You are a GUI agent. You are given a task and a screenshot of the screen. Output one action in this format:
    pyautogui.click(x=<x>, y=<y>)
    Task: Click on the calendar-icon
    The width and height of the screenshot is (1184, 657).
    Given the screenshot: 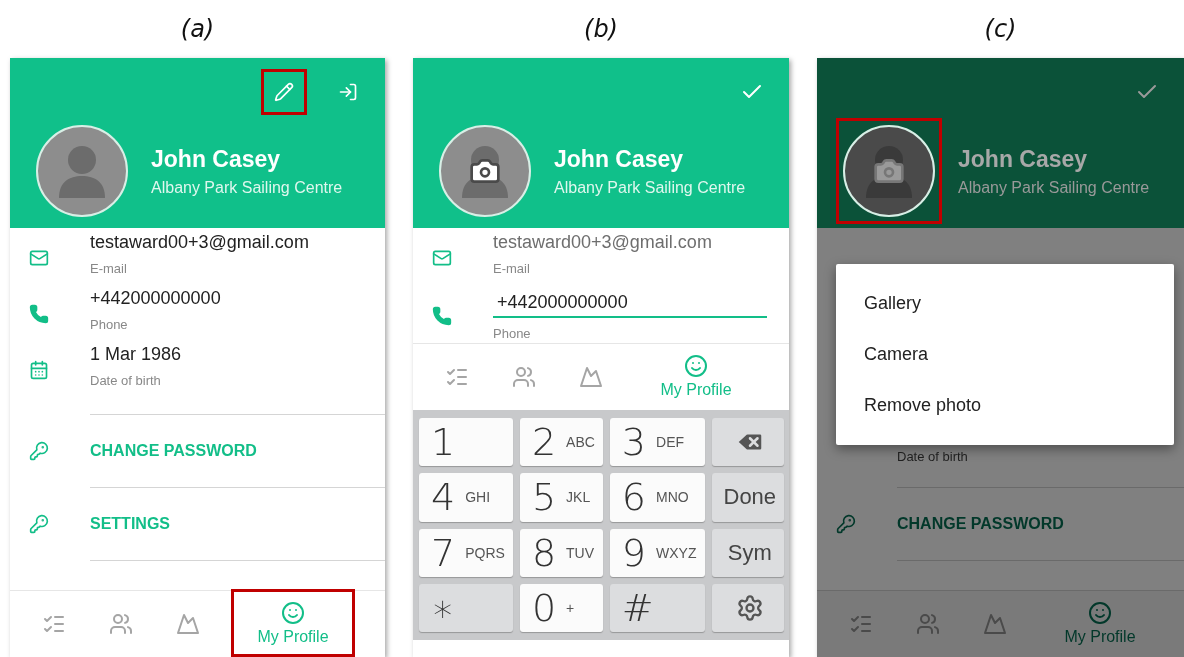 What is the action you would take?
    pyautogui.click(x=39, y=370)
    